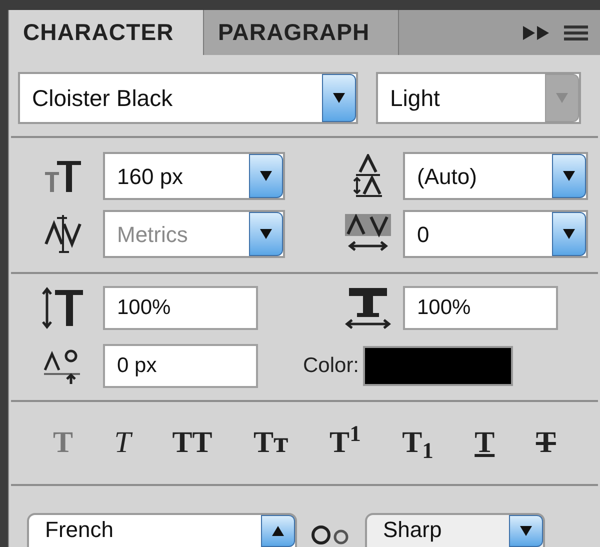  I want to click on text-style-button: T$_{1}$, so click(418, 443).